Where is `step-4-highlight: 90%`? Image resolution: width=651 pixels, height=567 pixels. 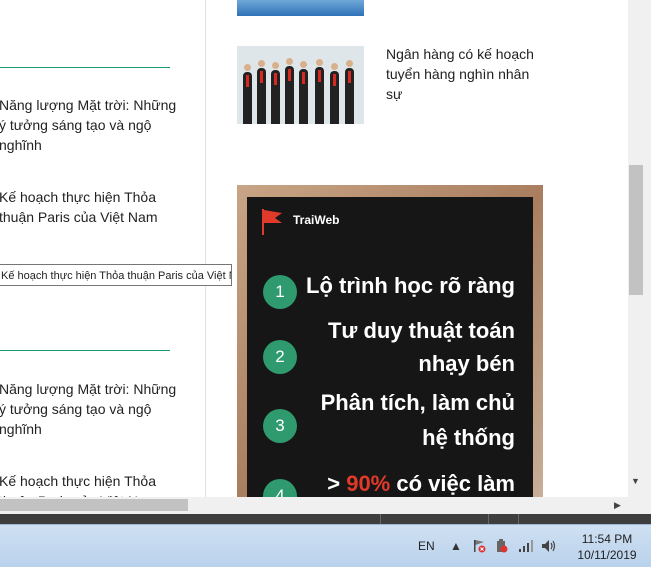 step-4-highlight: 90% is located at coordinates (368, 483).